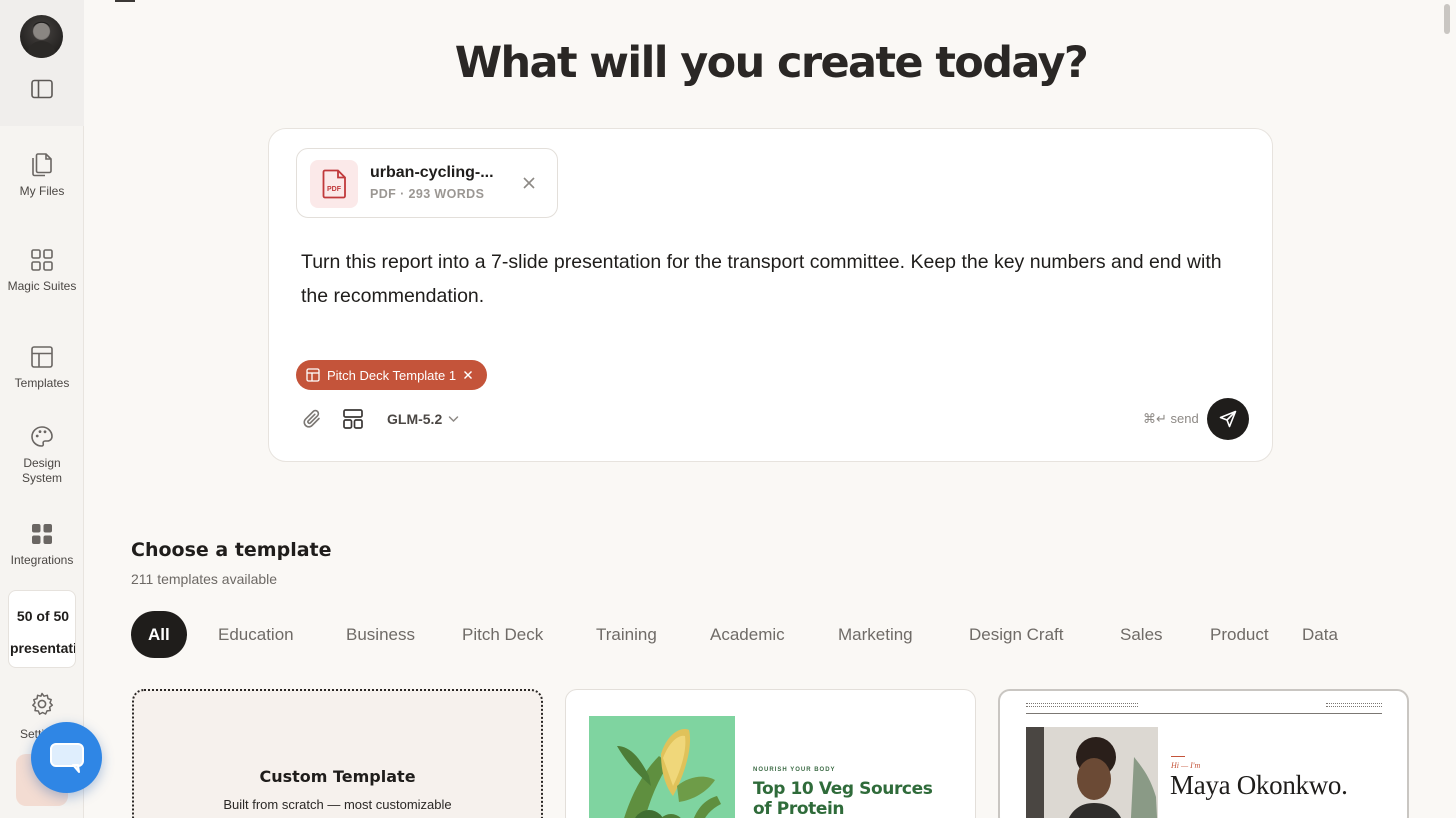 Image resolution: width=1456 pixels, height=818 pixels. I want to click on template-chip-label: Pitch Deck Template 1, so click(392, 375).